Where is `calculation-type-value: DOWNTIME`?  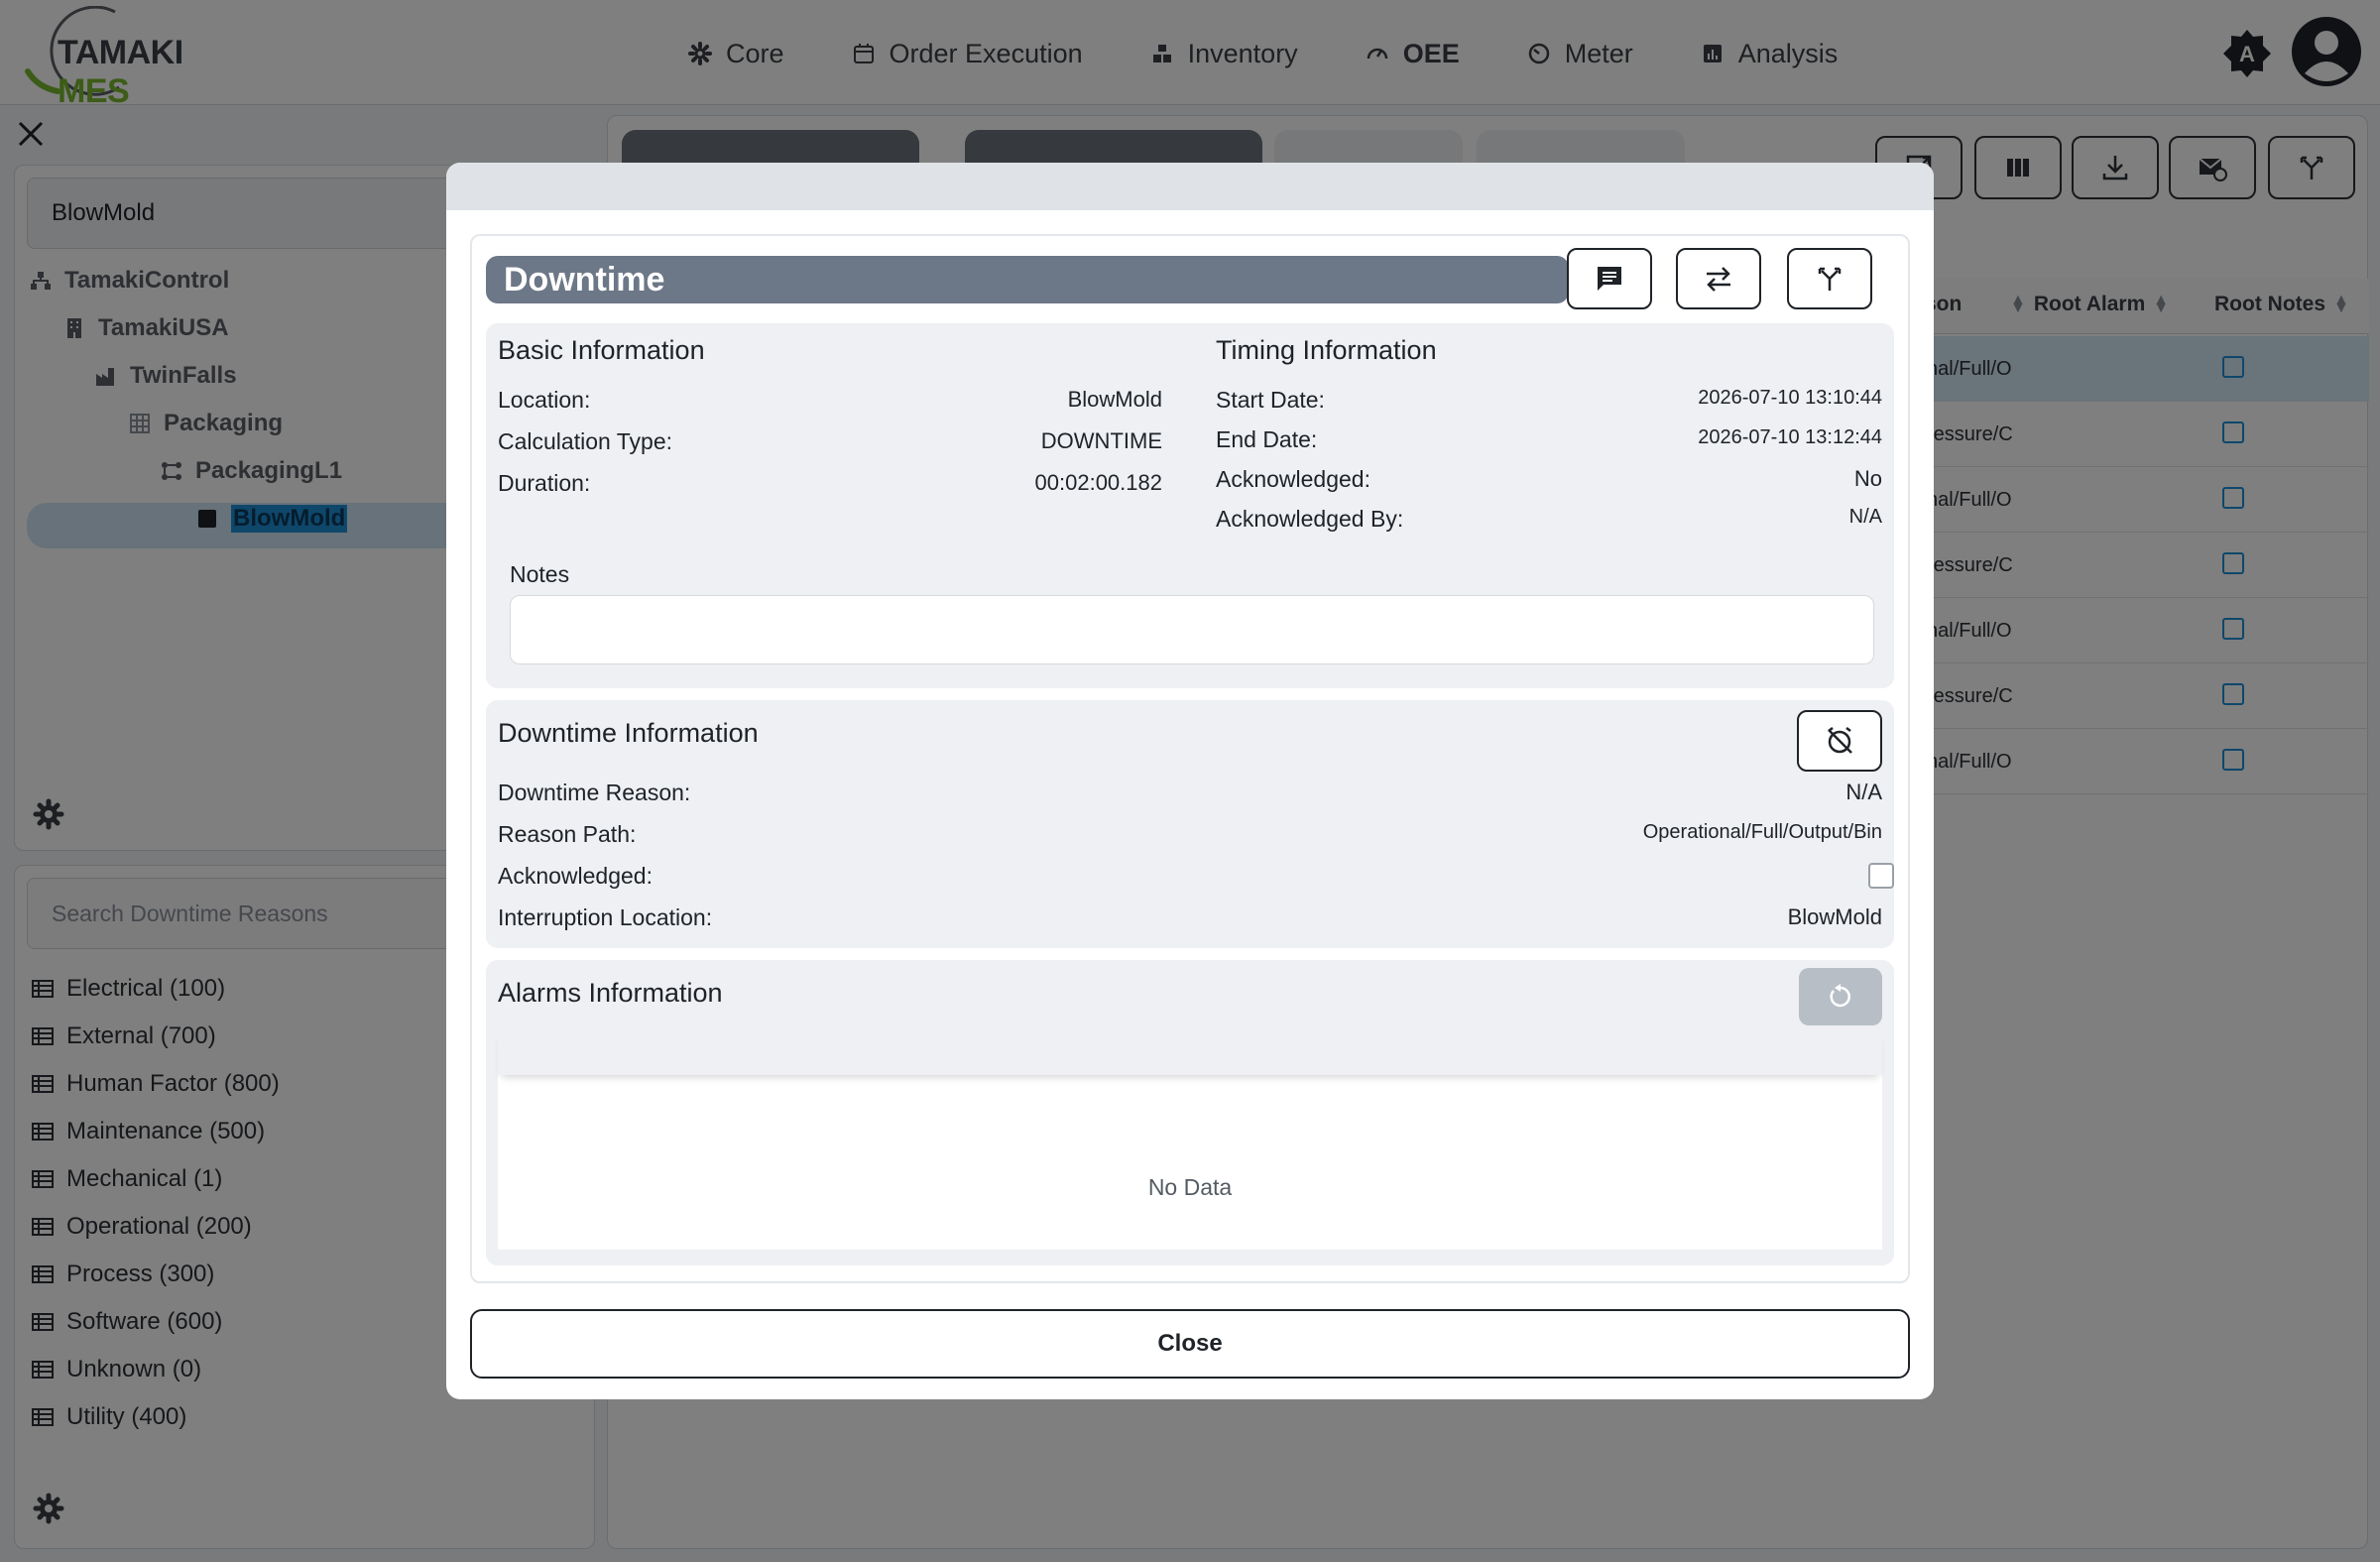
calculation-type-value: DOWNTIME is located at coordinates (1101, 440).